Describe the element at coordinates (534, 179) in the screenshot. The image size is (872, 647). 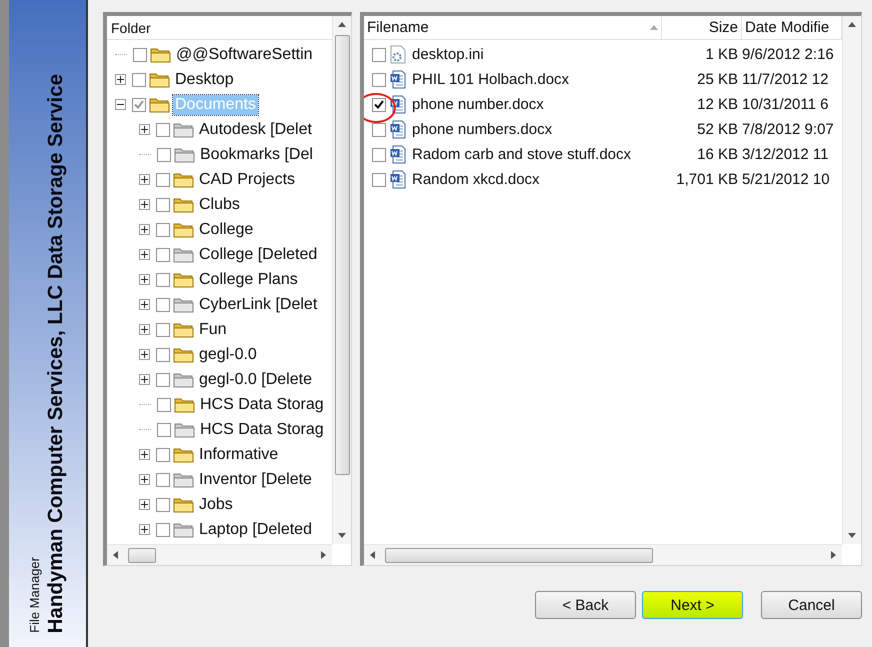
I see `file-name: Random xkcd.docx` at that location.